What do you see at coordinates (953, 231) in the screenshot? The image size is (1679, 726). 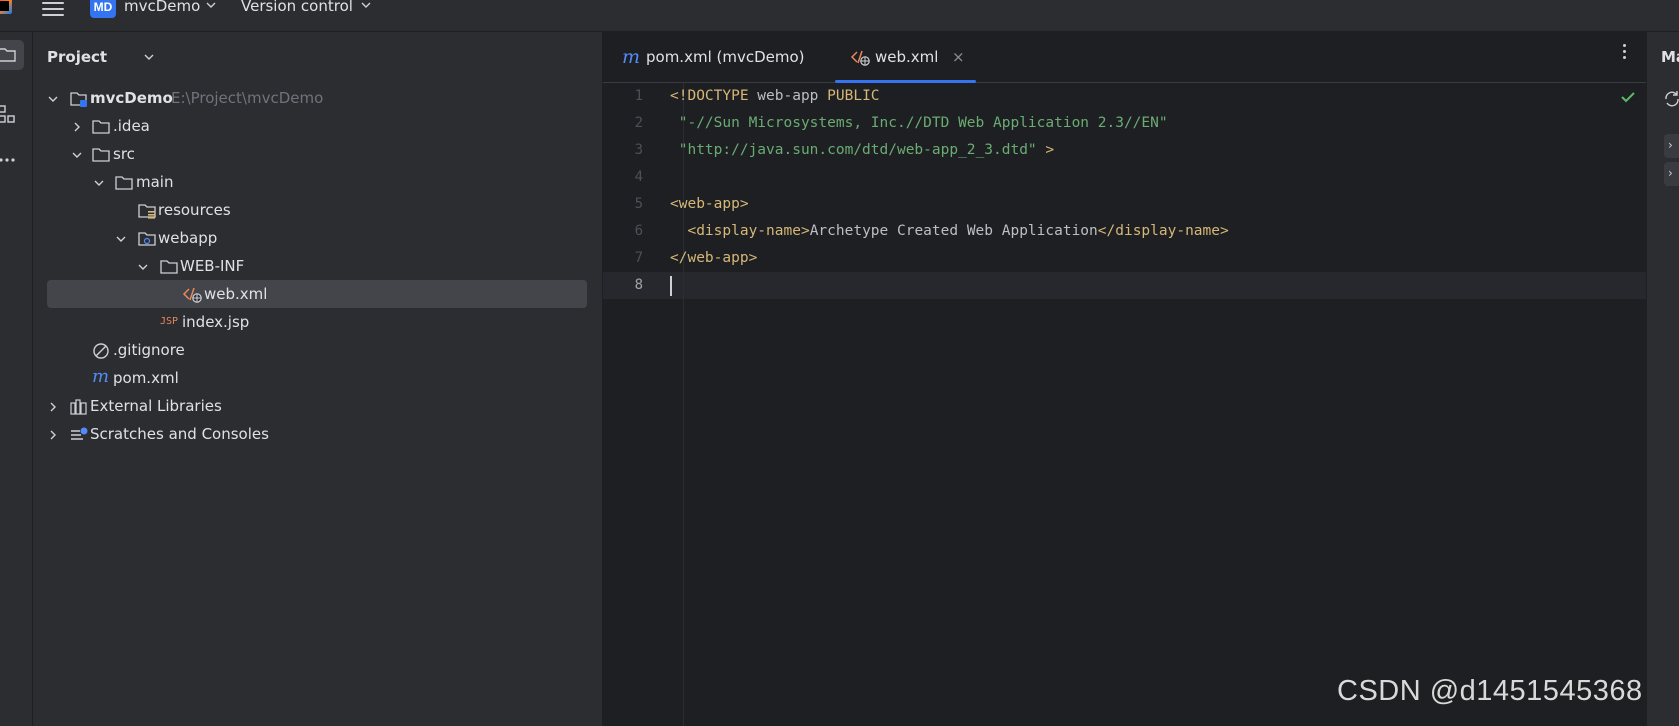 I see `code-token: Archetype Created Web Application` at bounding box center [953, 231].